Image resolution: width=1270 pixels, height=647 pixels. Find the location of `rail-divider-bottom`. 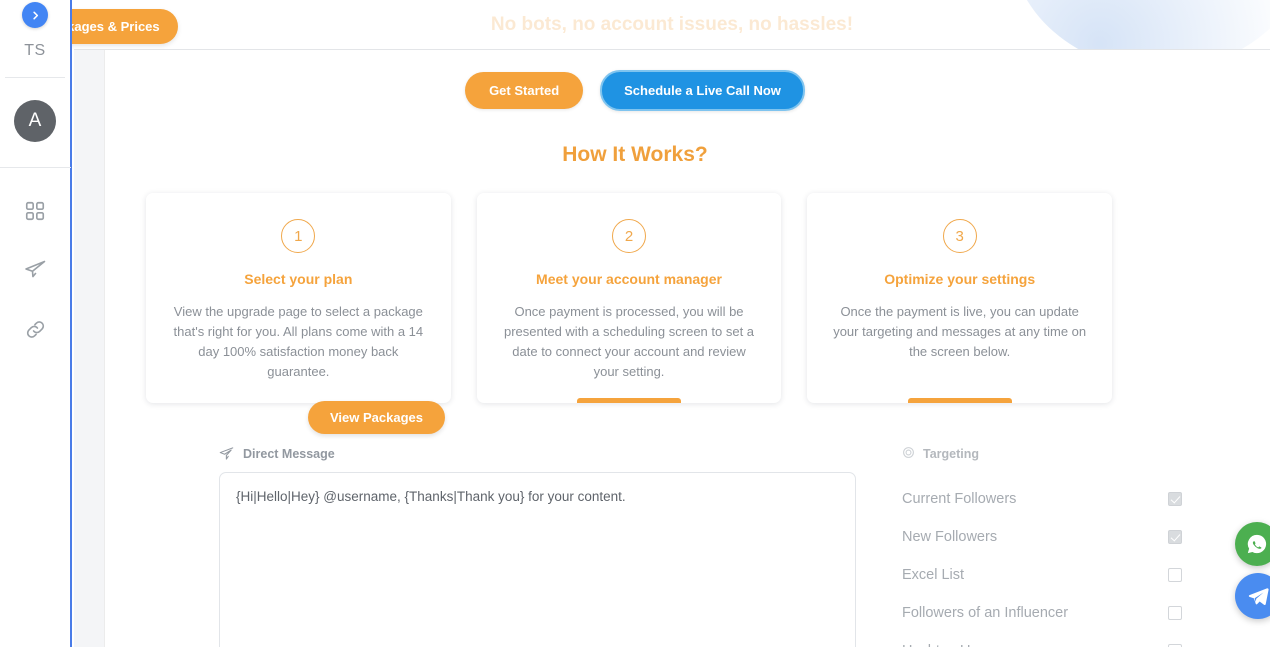

rail-divider-bottom is located at coordinates (35, 167).